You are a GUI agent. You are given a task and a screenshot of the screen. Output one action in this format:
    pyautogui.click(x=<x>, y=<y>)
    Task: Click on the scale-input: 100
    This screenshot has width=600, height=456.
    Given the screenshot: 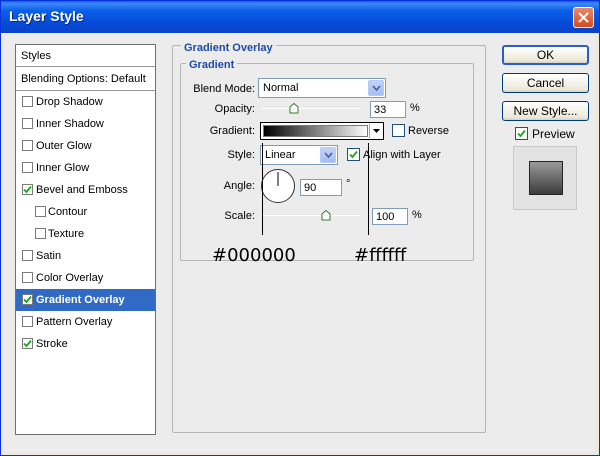 What is the action you would take?
    pyautogui.click(x=390, y=216)
    